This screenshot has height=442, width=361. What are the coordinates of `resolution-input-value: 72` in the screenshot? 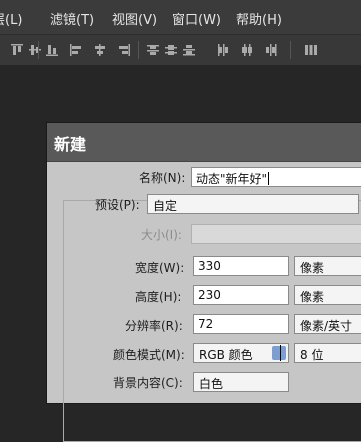 It's located at (206, 324).